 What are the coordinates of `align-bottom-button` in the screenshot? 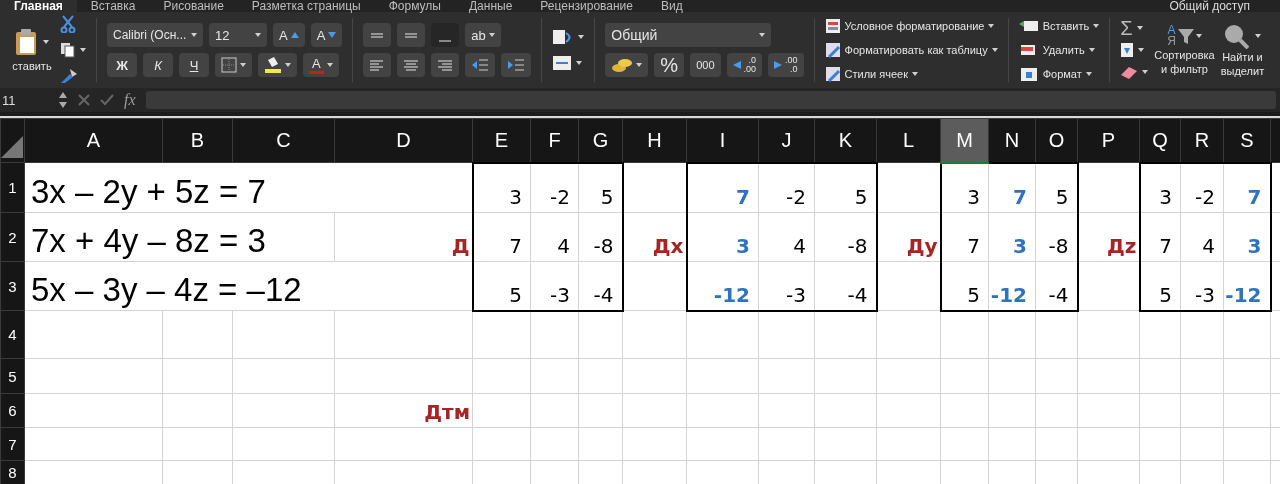 It's located at (445, 35).